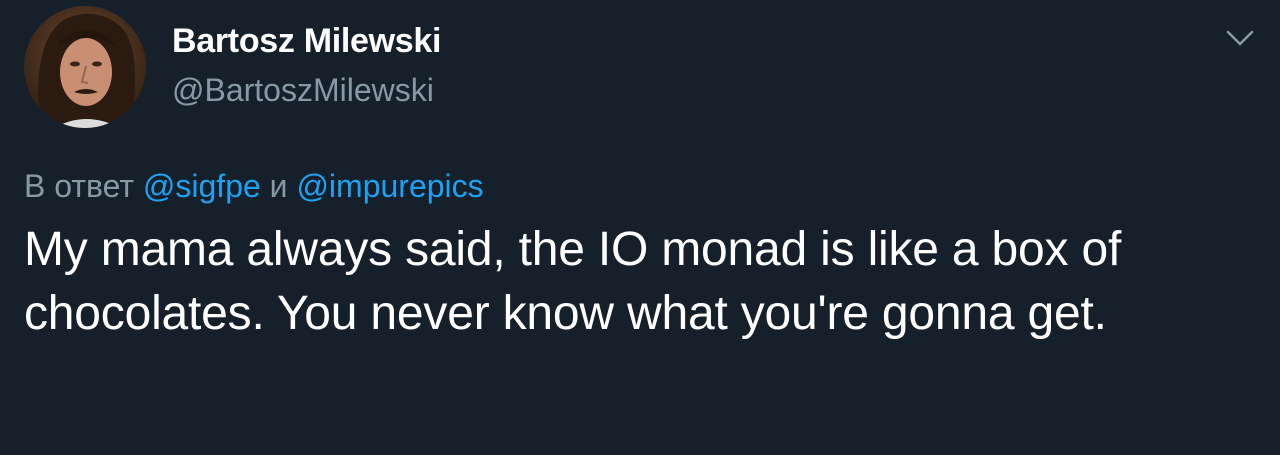 Image resolution: width=1280 pixels, height=455 pixels. Describe the element at coordinates (79, 186) in the screenshot. I see `reply-prefix: В ответ` at that location.